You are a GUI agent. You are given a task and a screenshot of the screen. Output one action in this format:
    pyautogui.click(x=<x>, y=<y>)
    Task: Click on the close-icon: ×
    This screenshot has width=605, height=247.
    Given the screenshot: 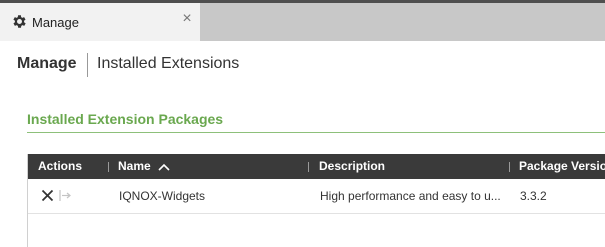 What is the action you would take?
    pyautogui.click(x=187, y=19)
    